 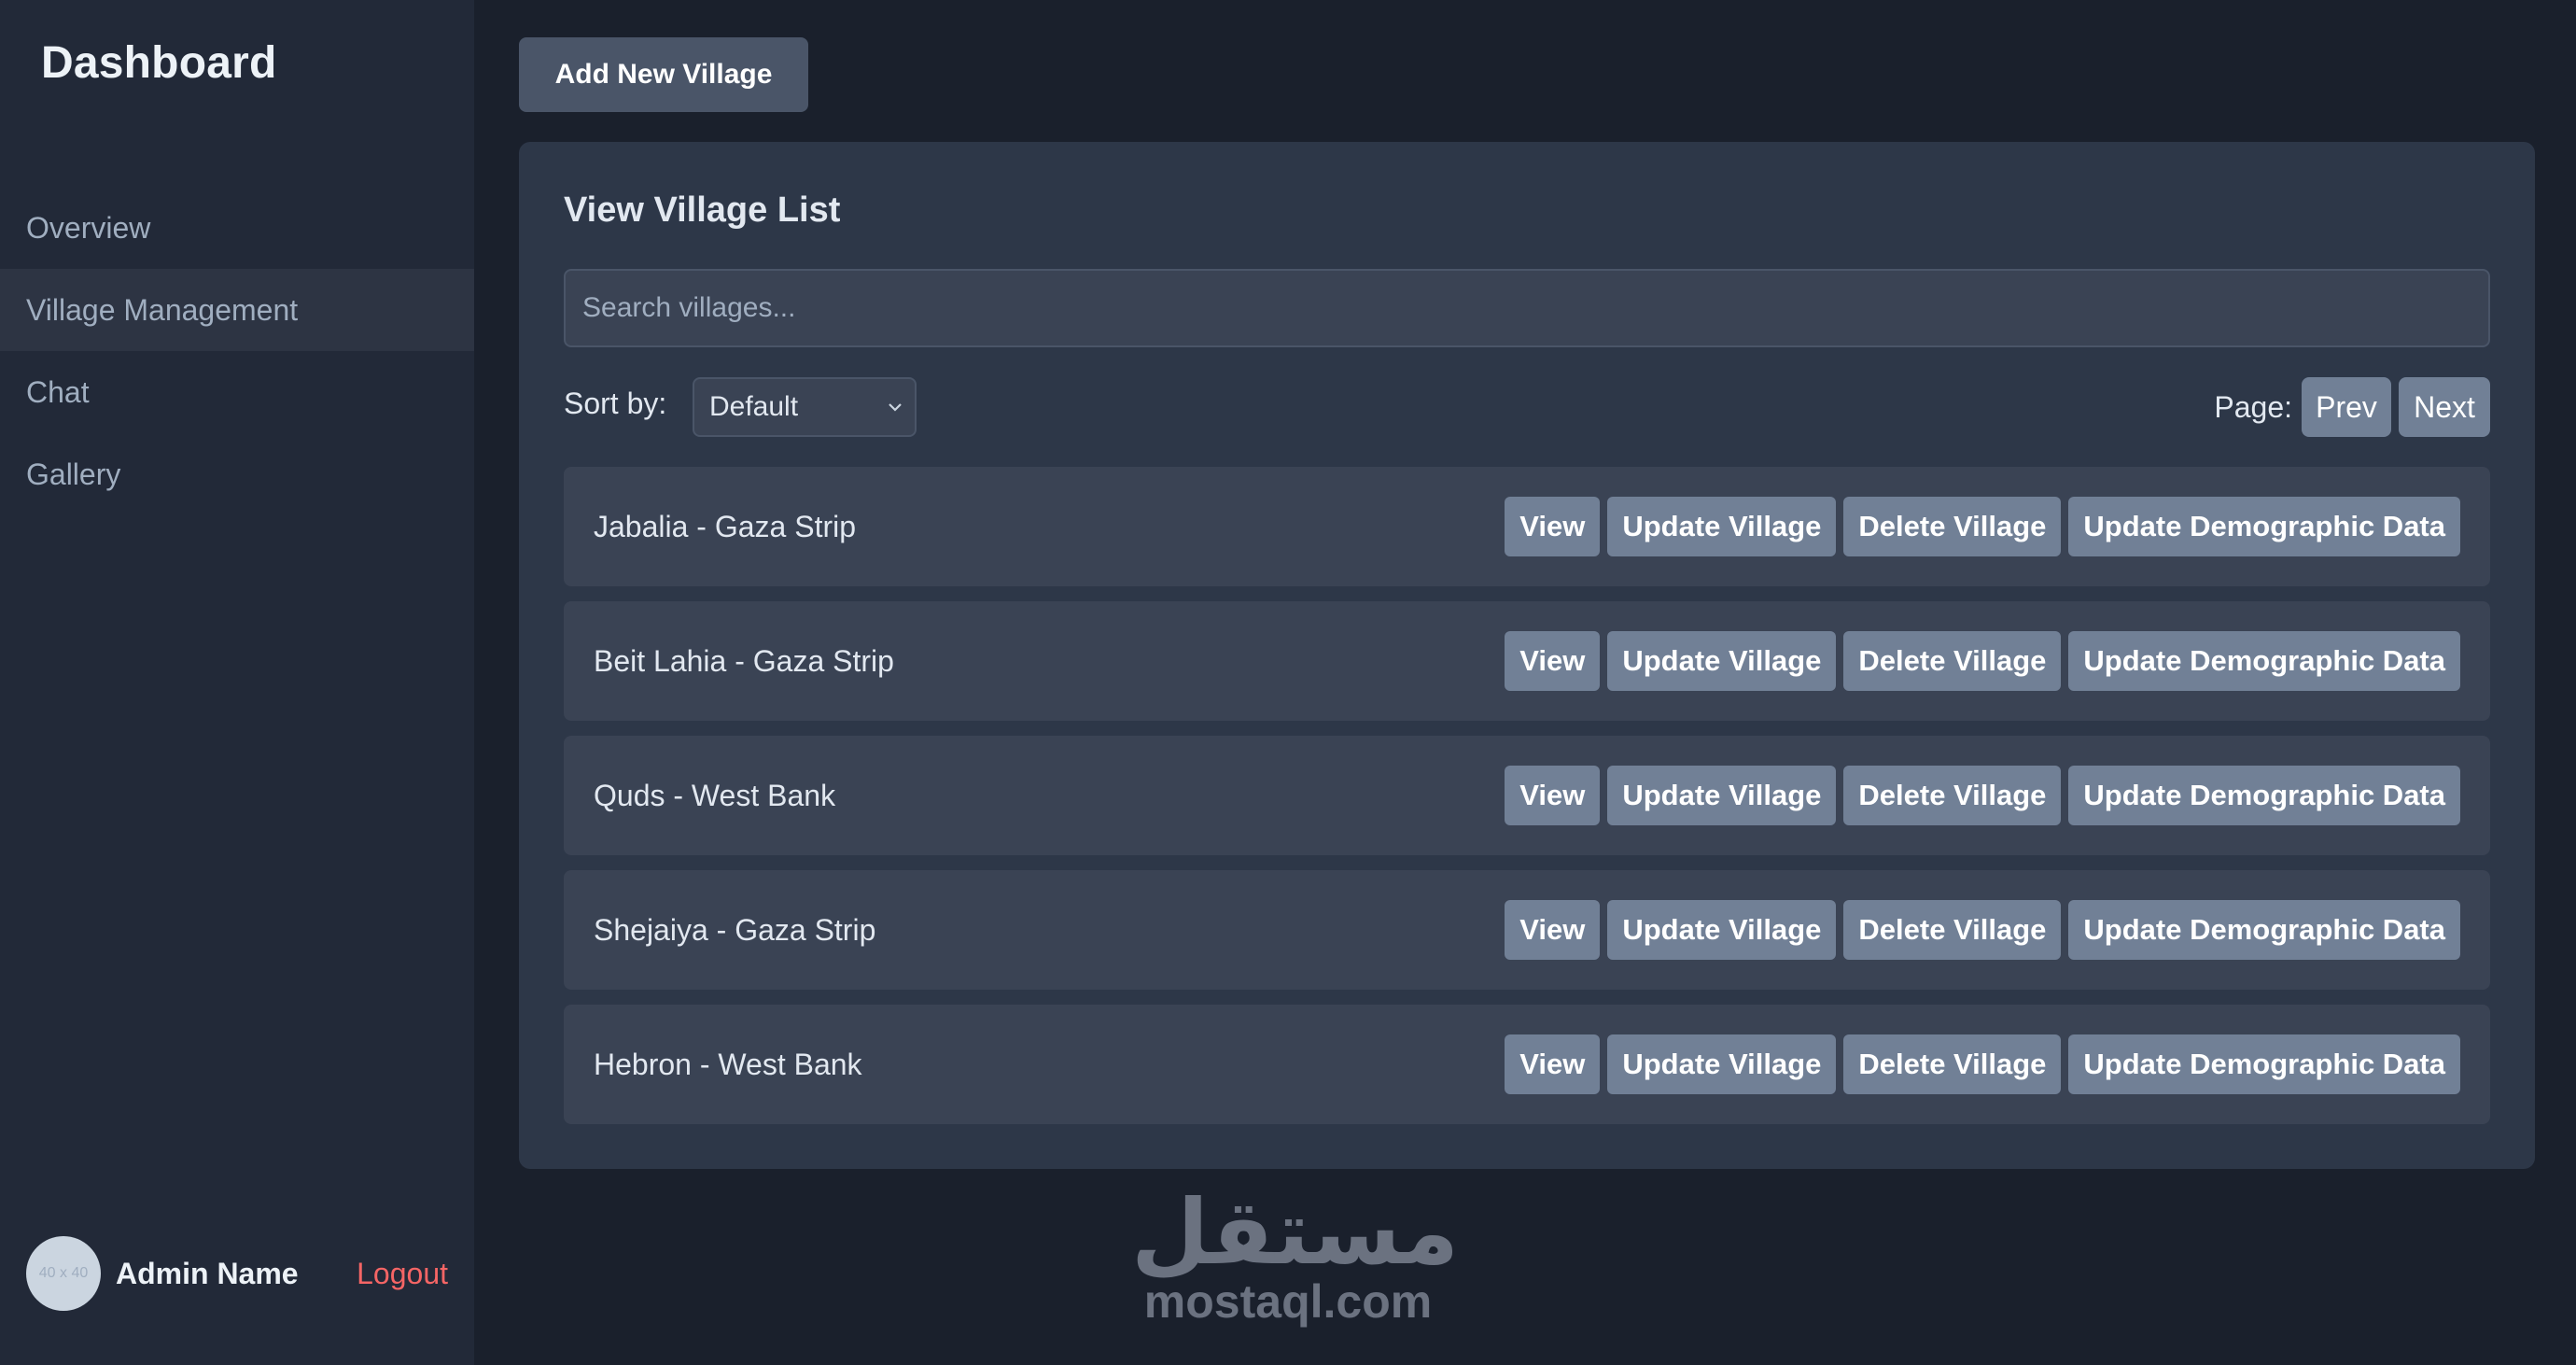 What do you see at coordinates (237, 392) in the screenshot?
I see `sidebar-item-chat: Chat` at bounding box center [237, 392].